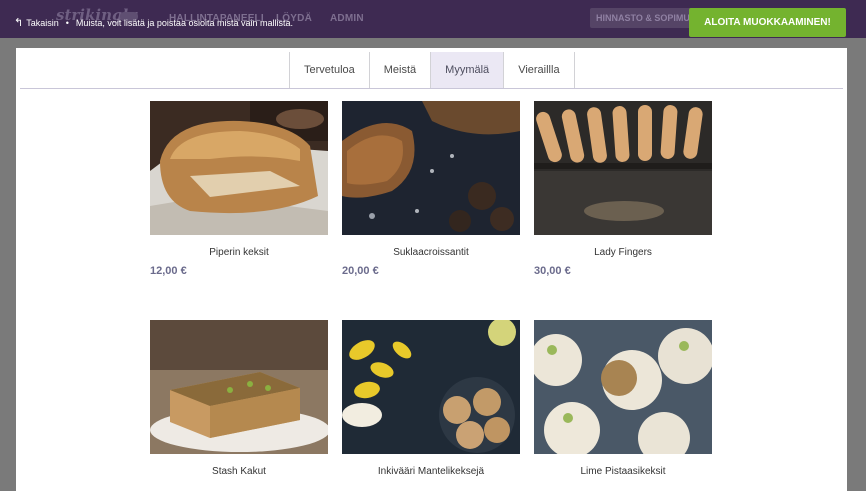 The height and width of the screenshot is (491, 866). I want to click on product-image-ginger-cookies, so click(431, 387).